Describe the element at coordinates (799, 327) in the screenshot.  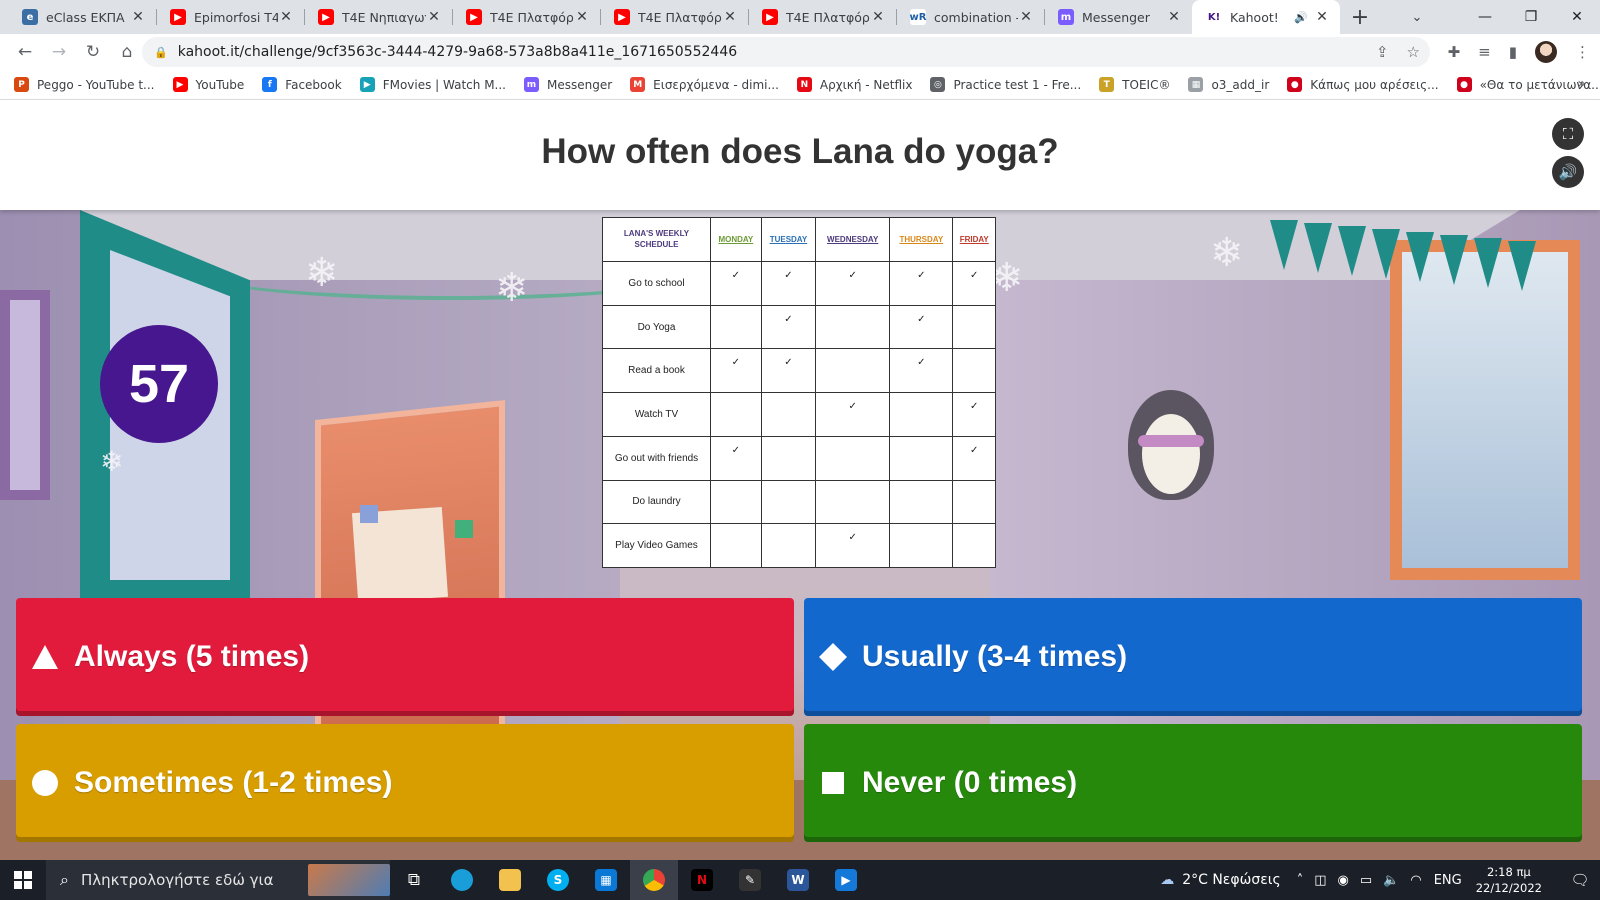
I see `schedule-row: Do Yoga ✓ ✓` at that location.